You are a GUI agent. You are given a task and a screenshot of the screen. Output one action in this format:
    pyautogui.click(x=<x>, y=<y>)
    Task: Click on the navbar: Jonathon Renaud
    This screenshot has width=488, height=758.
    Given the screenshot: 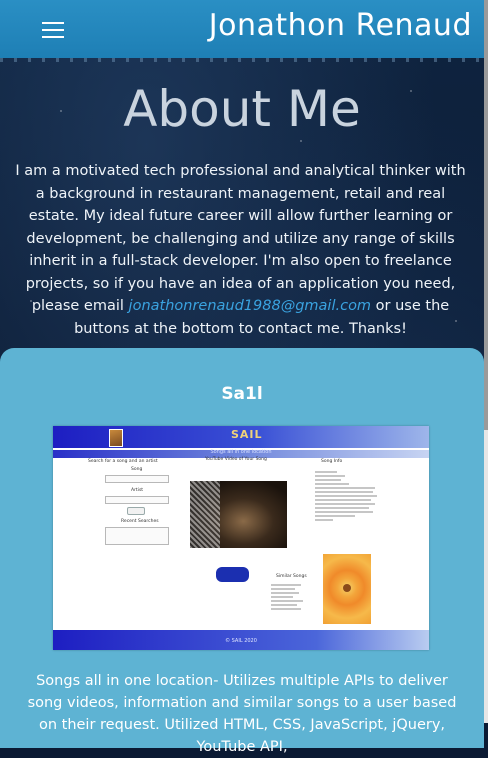 What is the action you would take?
    pyautogui.click(x=242, y=29)
    